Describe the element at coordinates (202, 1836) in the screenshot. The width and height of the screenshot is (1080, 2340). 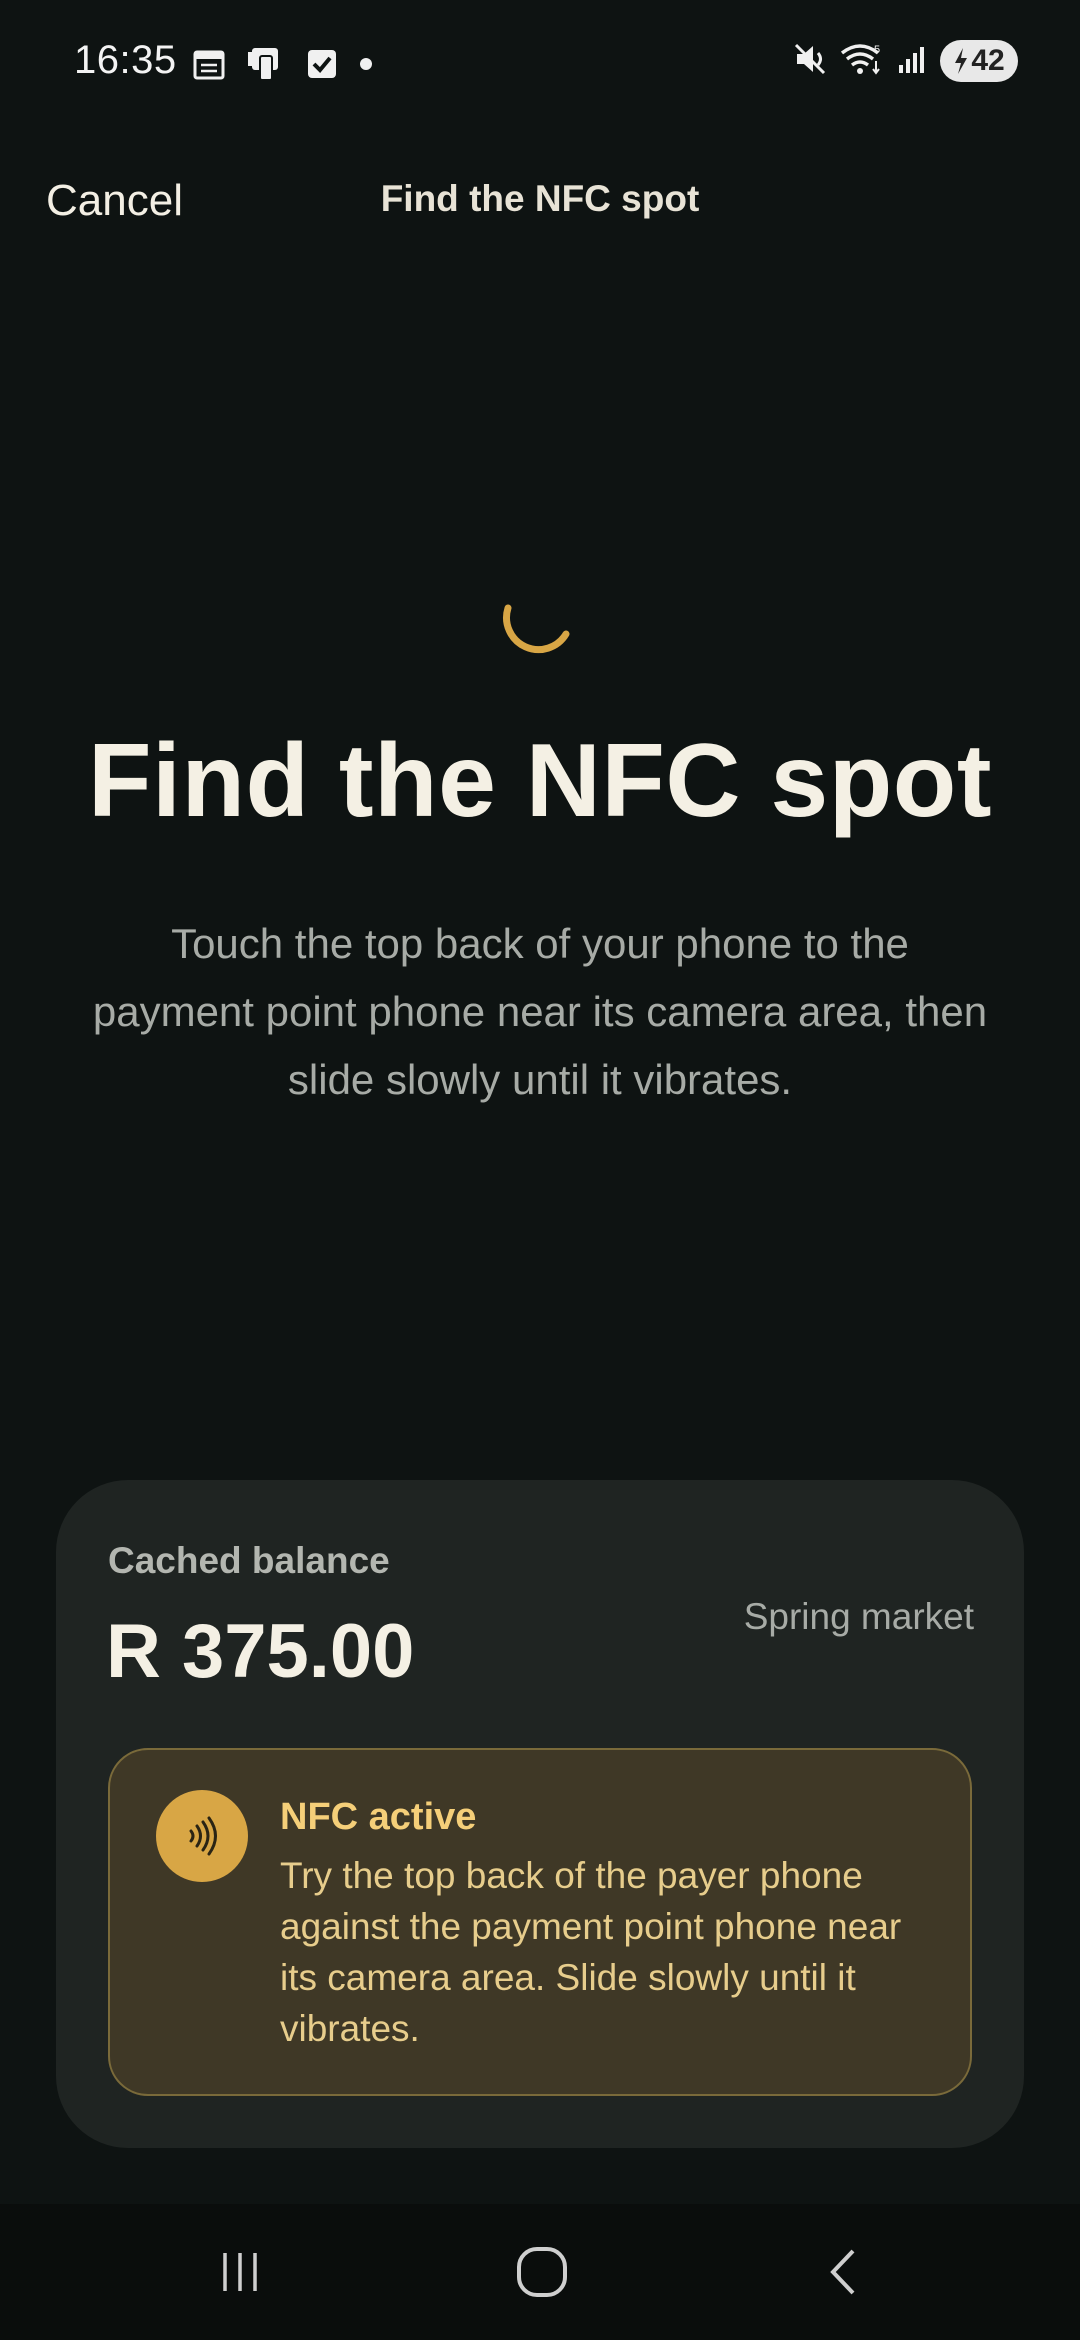
I see `nfc-icon` at that location.